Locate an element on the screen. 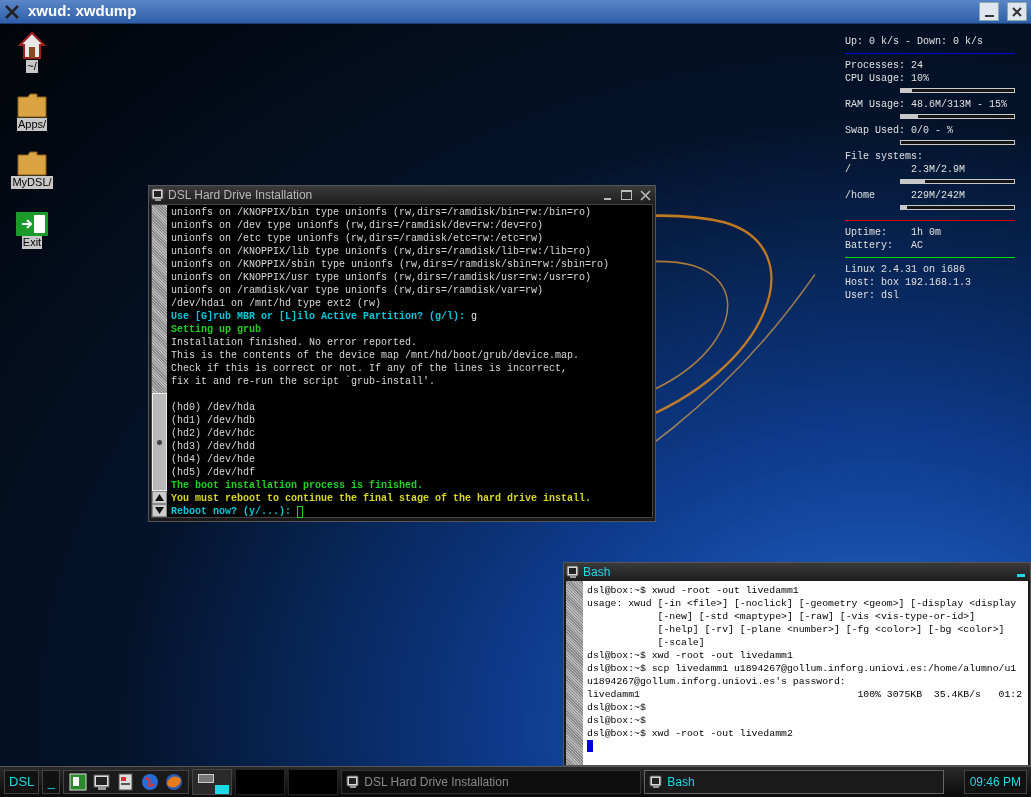  terminal-line: unionfs on /etc type unionfs (rw,dirs=/ramdisk/etc=rw:/etc=rw) is located at coordinates (357, 238).